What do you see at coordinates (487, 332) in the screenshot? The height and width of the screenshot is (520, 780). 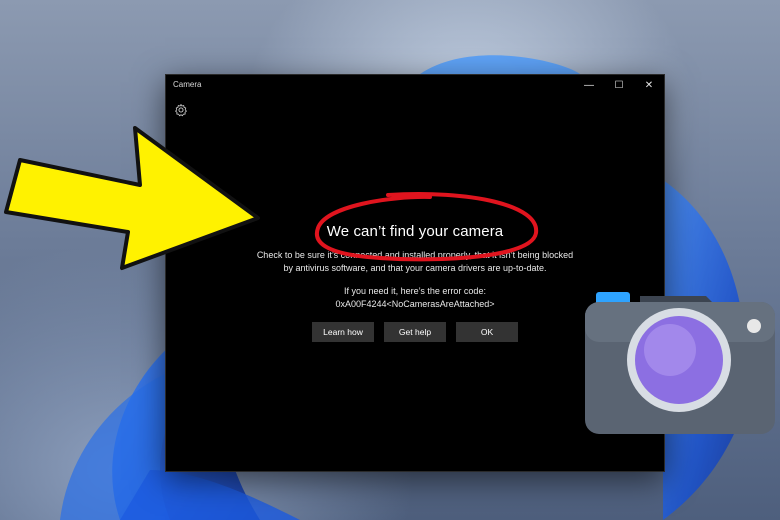 I see `ok-button: OK` at bounding box center [487, 332].